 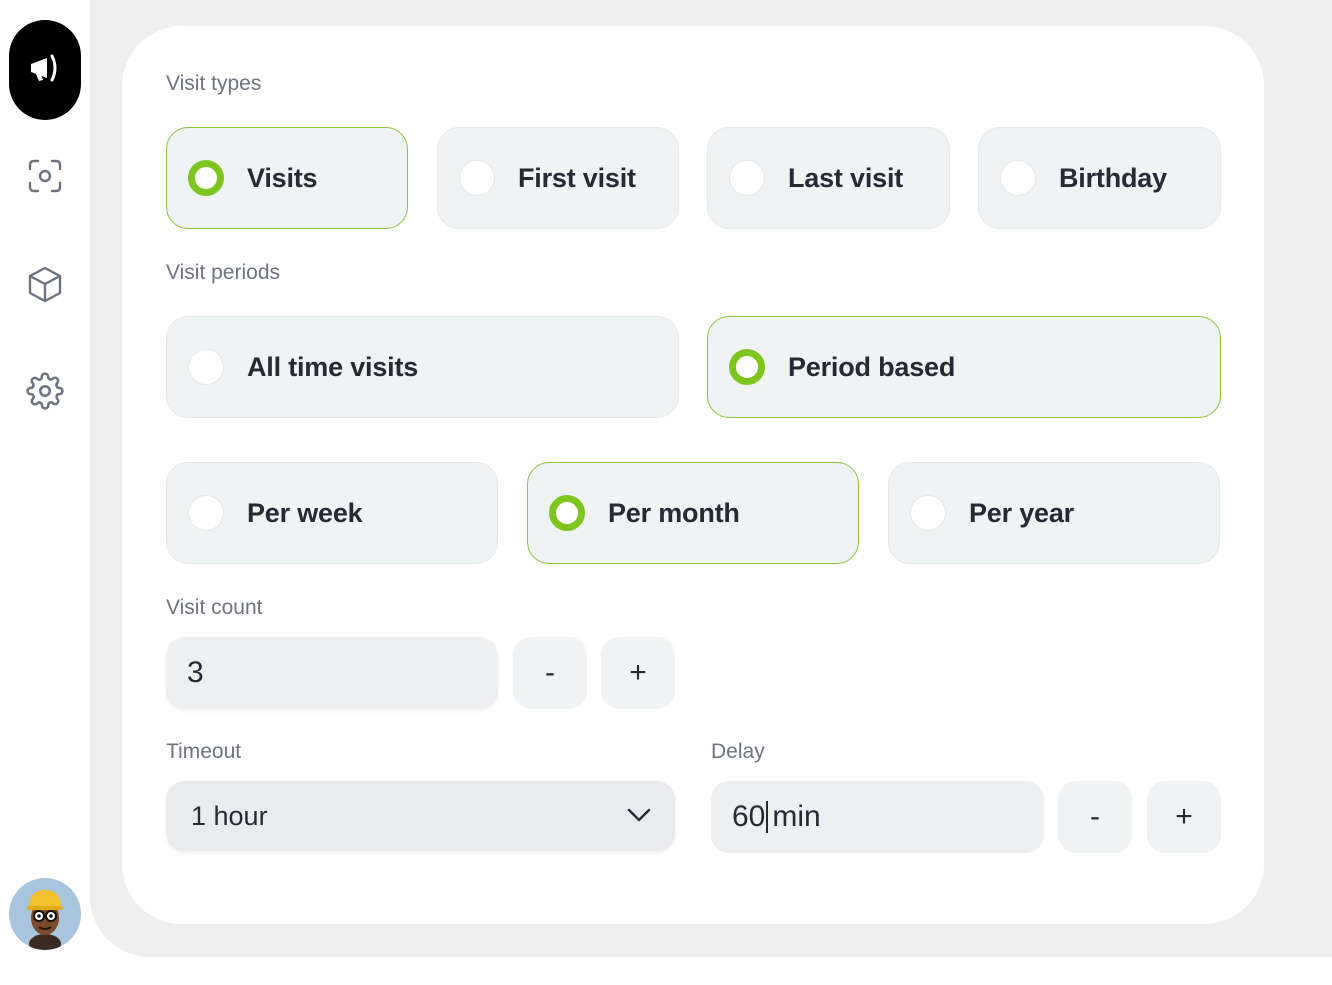 What do you see at coordinates (422, 367) in the screenshot?
I see `period-all-time: All time visits` at bounding box center [422, 367].